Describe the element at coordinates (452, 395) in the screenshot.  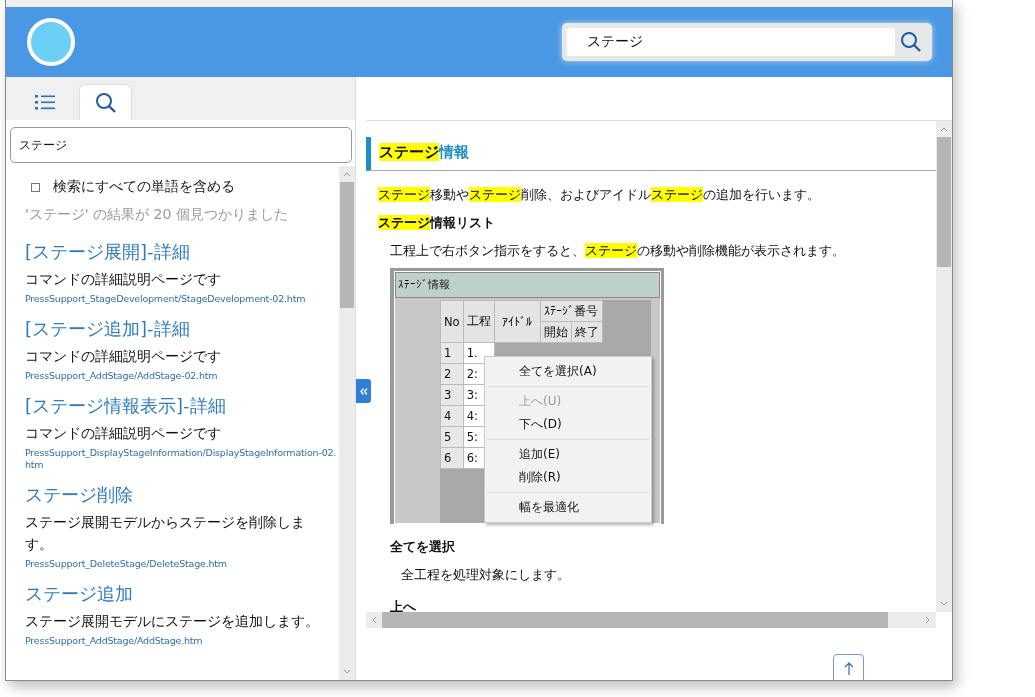
I see `table-cell: 3` at that location.